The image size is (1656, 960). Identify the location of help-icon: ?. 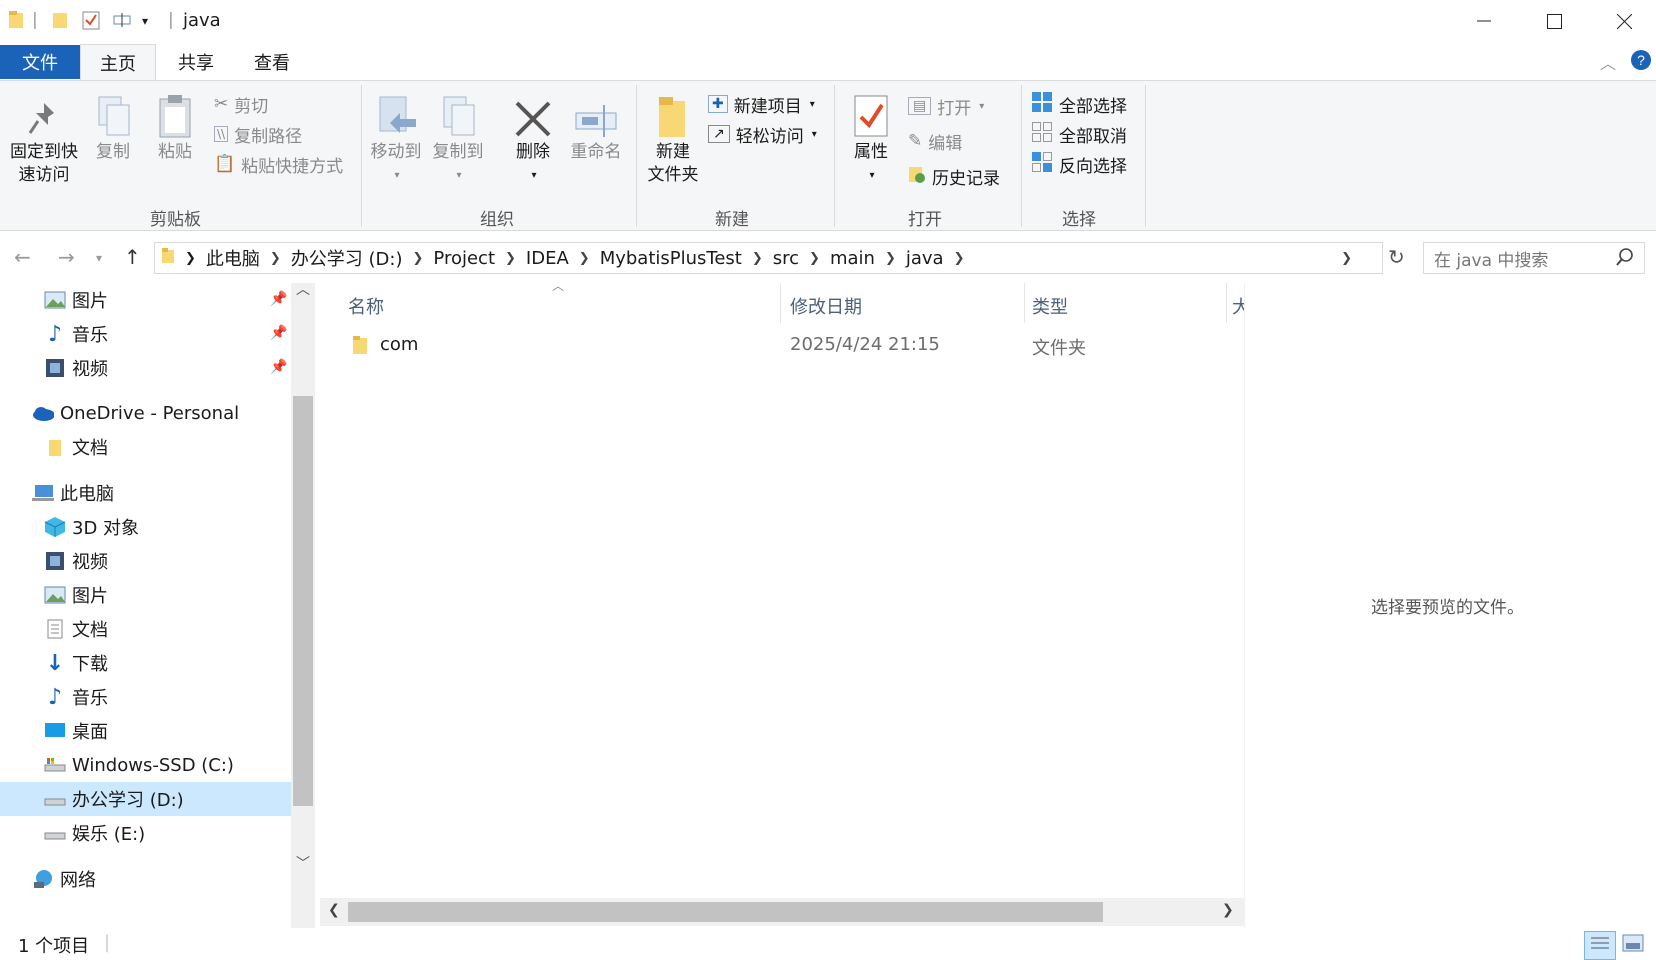
(1641, 62).